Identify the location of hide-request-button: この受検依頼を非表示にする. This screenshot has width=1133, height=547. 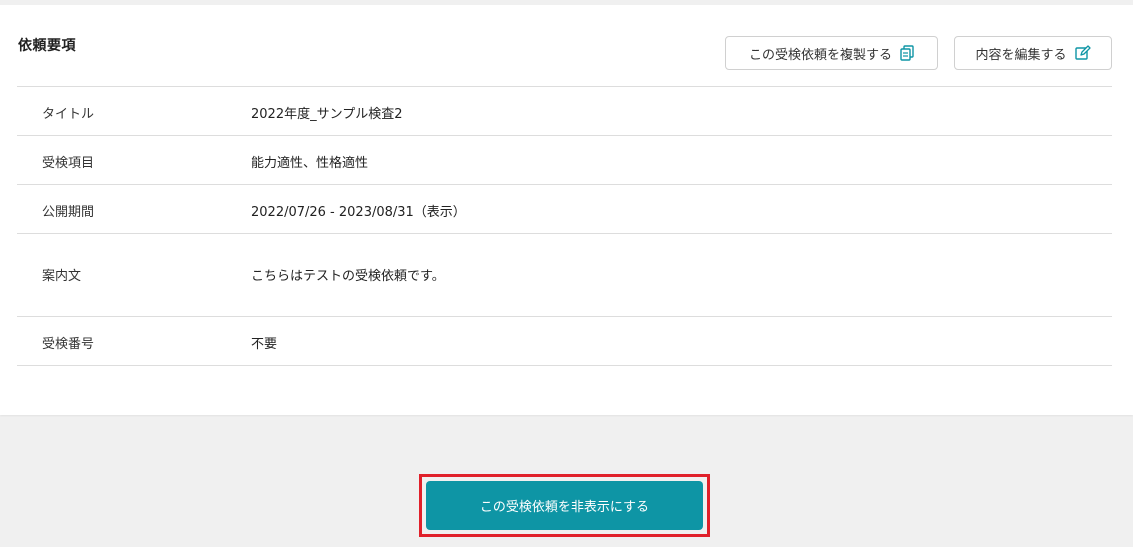
(564, 505).